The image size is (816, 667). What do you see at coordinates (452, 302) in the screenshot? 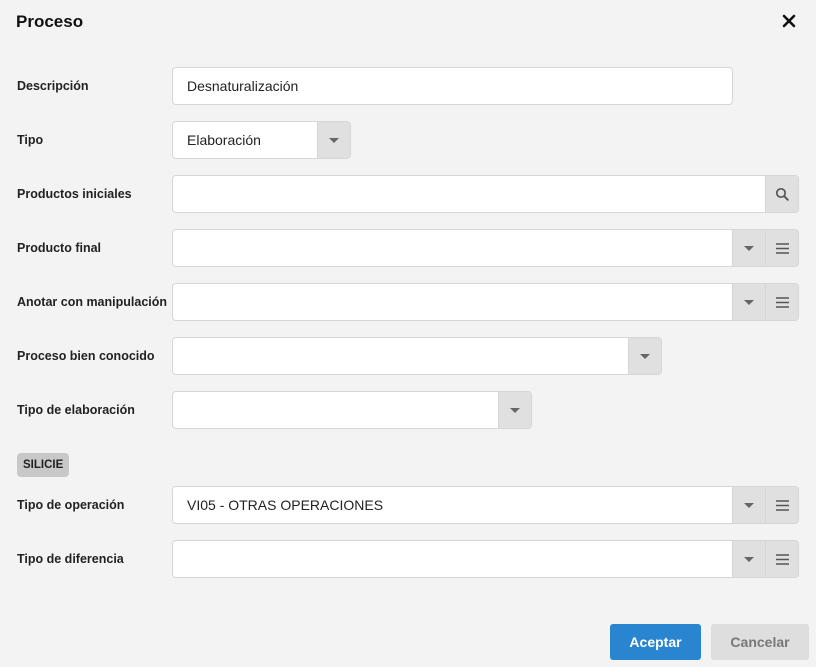
I see `anotar-manipulacion-value` at bounding box center [452, 302].